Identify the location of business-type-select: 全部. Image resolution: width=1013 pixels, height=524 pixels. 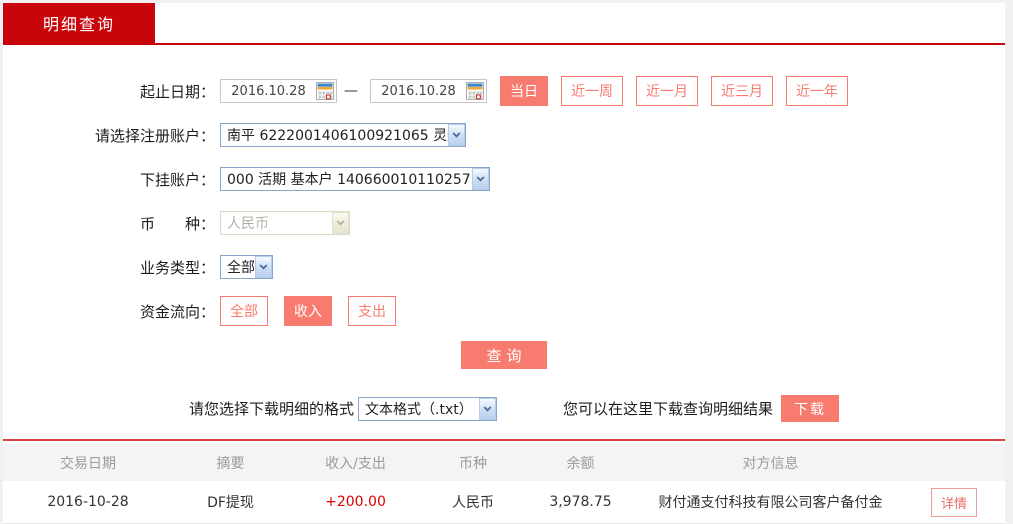
(246, 267).